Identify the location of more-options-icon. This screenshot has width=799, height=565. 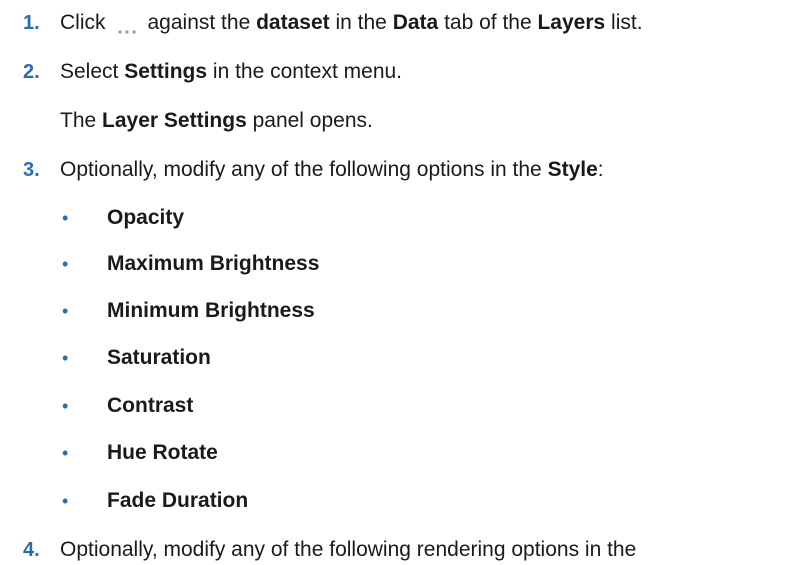
(127, 25).